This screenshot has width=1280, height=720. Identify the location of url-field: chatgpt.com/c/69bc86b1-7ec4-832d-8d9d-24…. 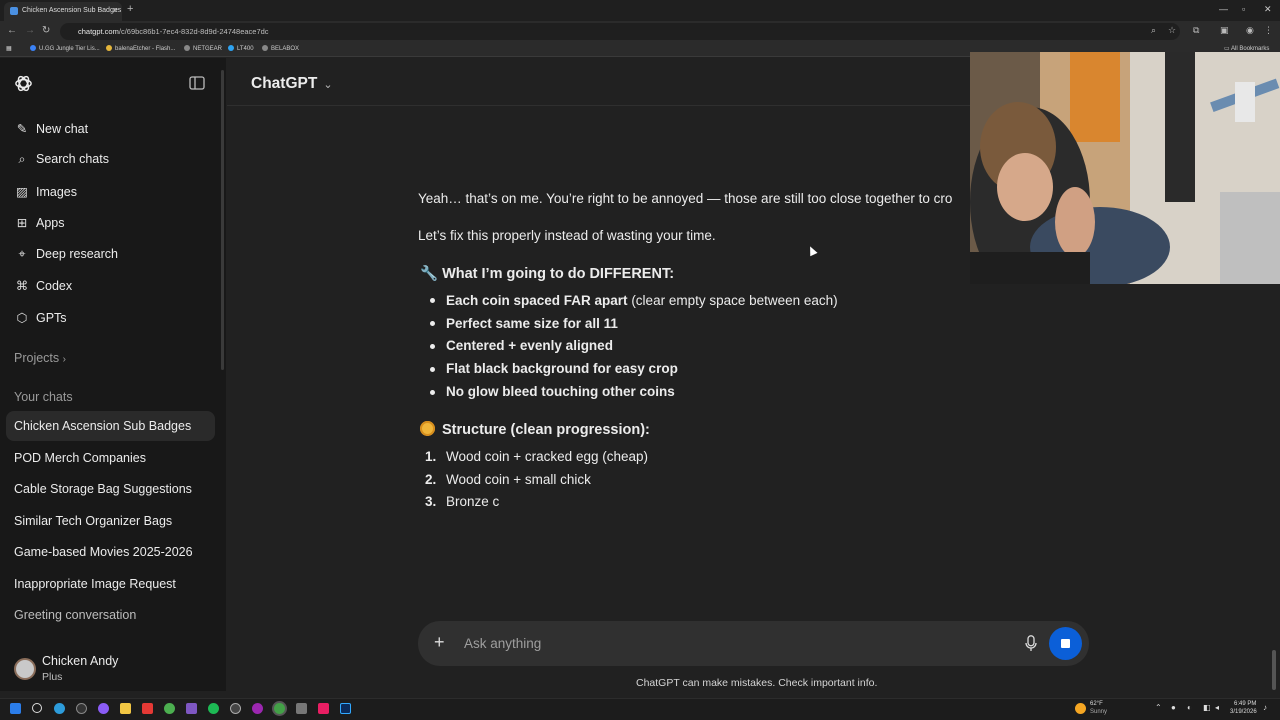
(620, 31).